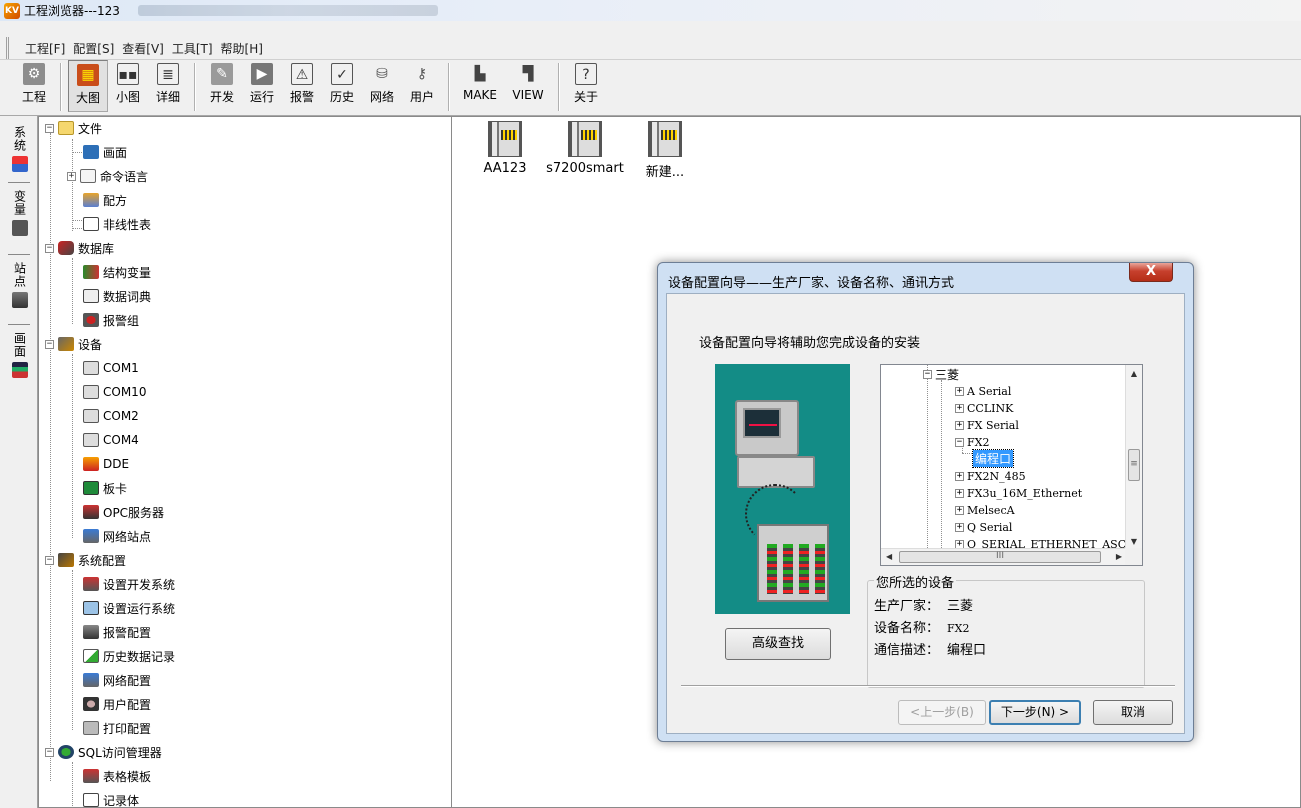  What do you see at coordinates (73, 344) in the screenshot?
I see `tree-node-device: − 设备` at bounding box center [73, 344].